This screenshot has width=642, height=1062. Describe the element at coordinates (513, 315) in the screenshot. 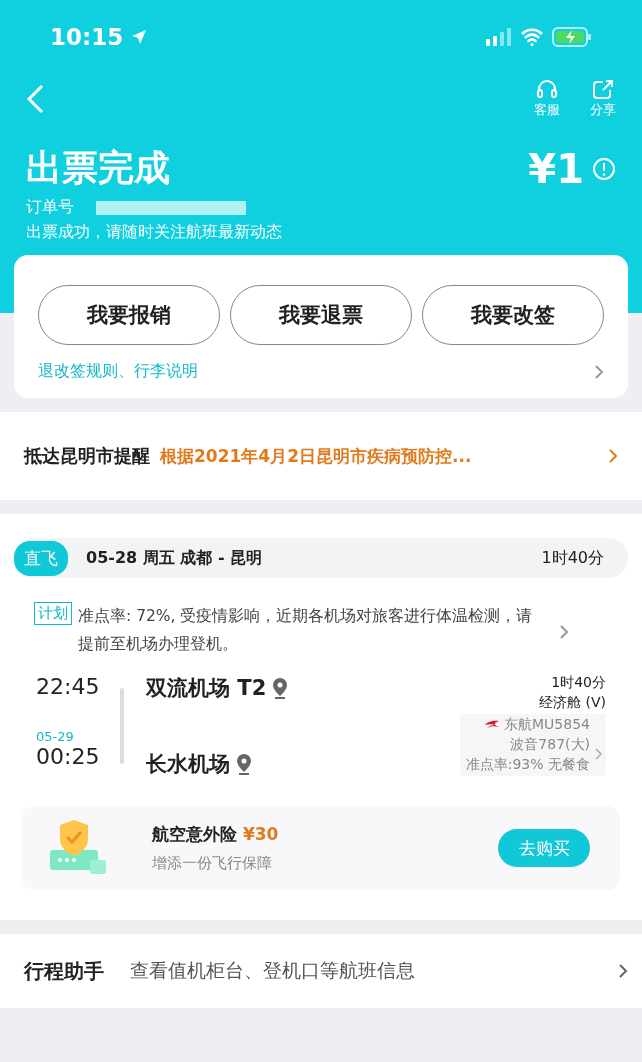

I see `action-button: 我要改签` at that location.